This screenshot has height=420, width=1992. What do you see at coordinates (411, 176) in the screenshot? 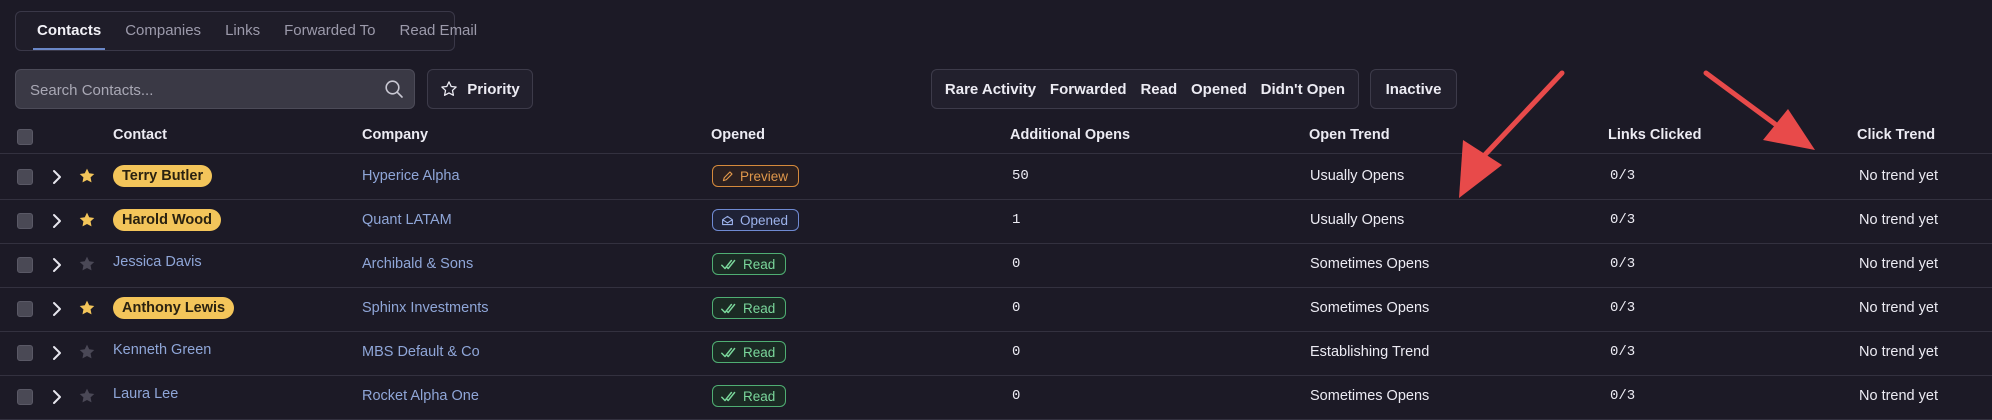
I see `company-link: Hyperice Alpha` at bounding box center [411, 176].